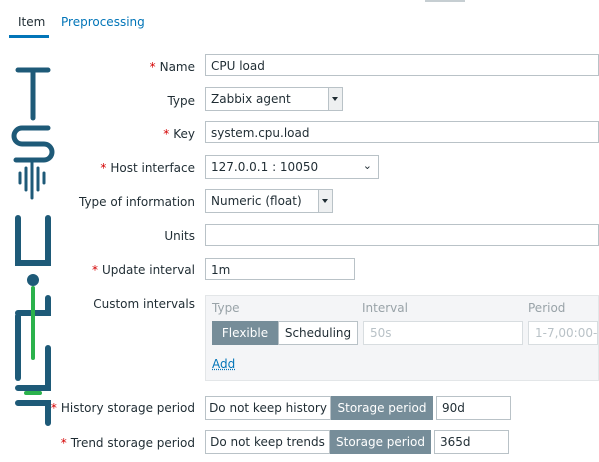  What do you see at coordinates (280, 269) in the screenshot?
I see `update-interval-input: 1m` at bounding box center [280, 269].